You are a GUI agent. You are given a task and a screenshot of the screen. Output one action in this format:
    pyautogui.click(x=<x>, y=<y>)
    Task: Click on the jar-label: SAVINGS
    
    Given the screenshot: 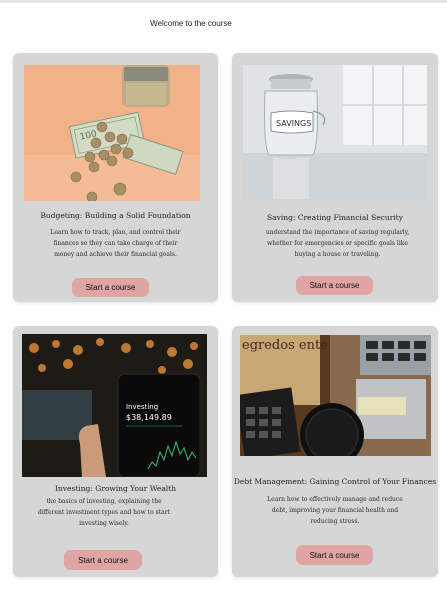 What is the action you would take?
    pyautogui.click(x=293, y=123)
    